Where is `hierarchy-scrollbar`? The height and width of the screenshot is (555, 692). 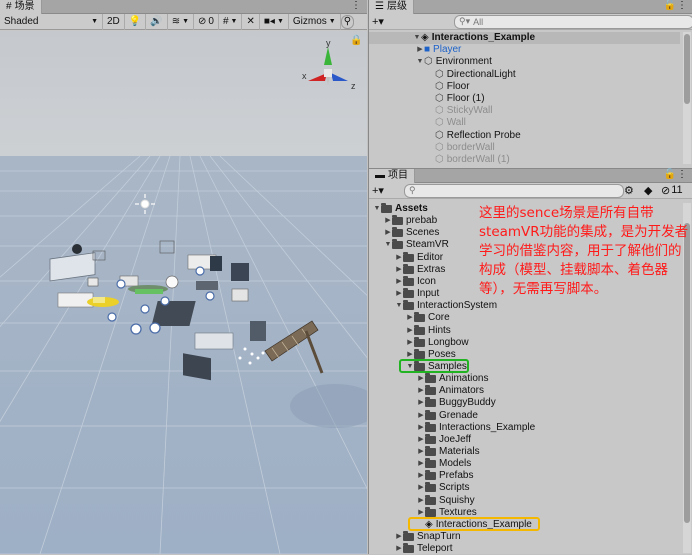 hierarchy-scrollbar is located at coordinates (687, 98).